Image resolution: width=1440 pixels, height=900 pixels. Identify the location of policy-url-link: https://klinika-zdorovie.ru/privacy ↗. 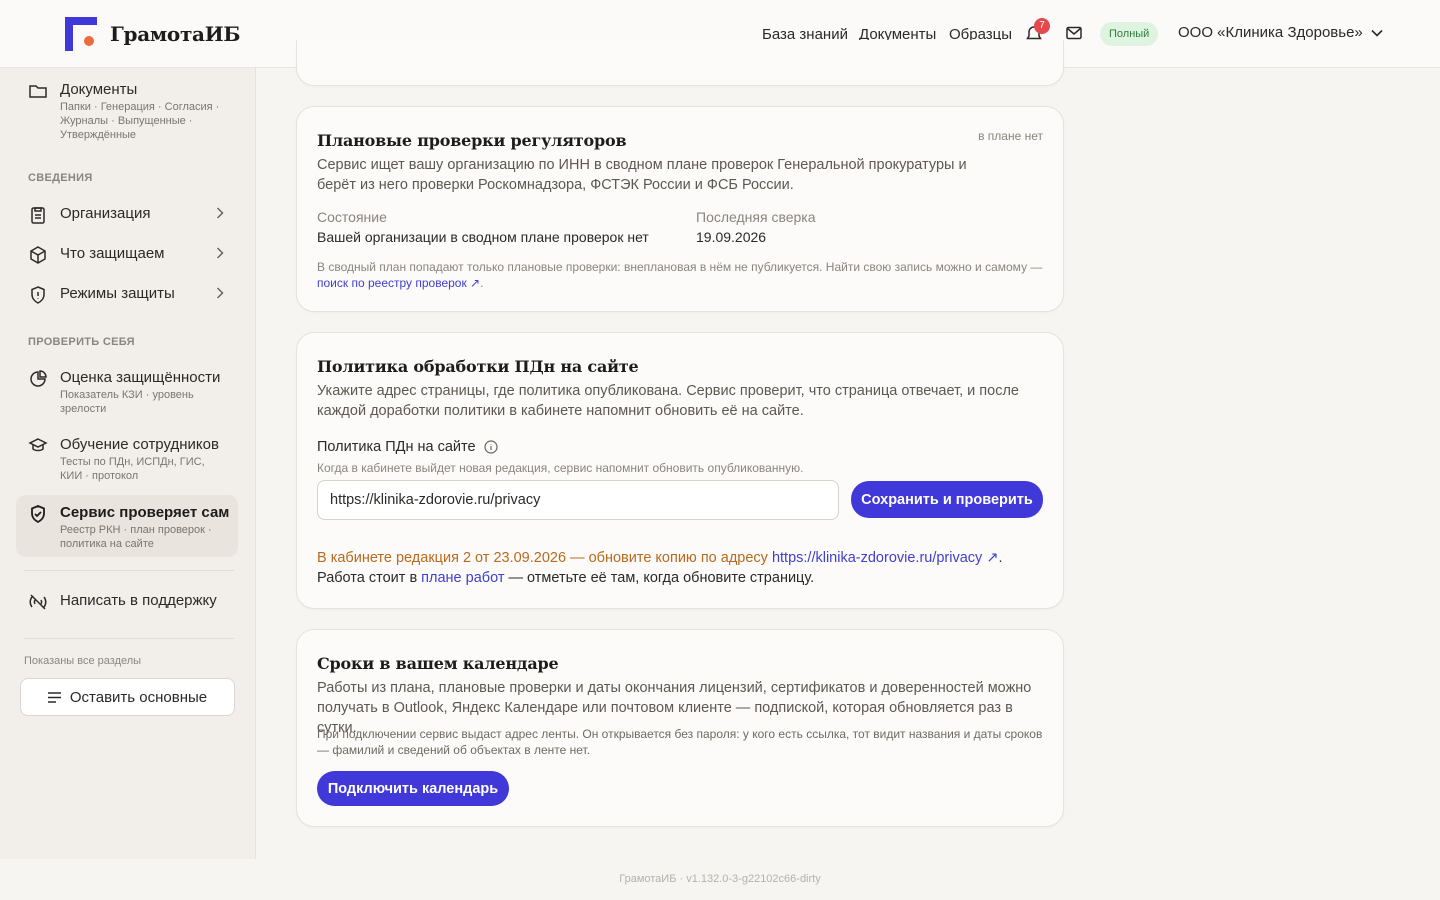
(885, 558).